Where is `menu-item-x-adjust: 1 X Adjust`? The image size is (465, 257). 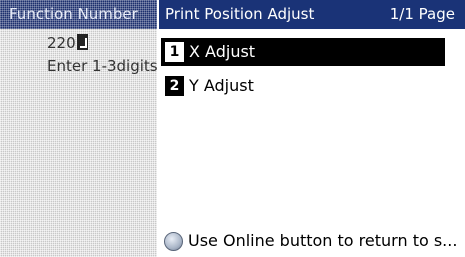
menu-item-x-adjust: 1 X Adjust is located at coordinates (303, 52).